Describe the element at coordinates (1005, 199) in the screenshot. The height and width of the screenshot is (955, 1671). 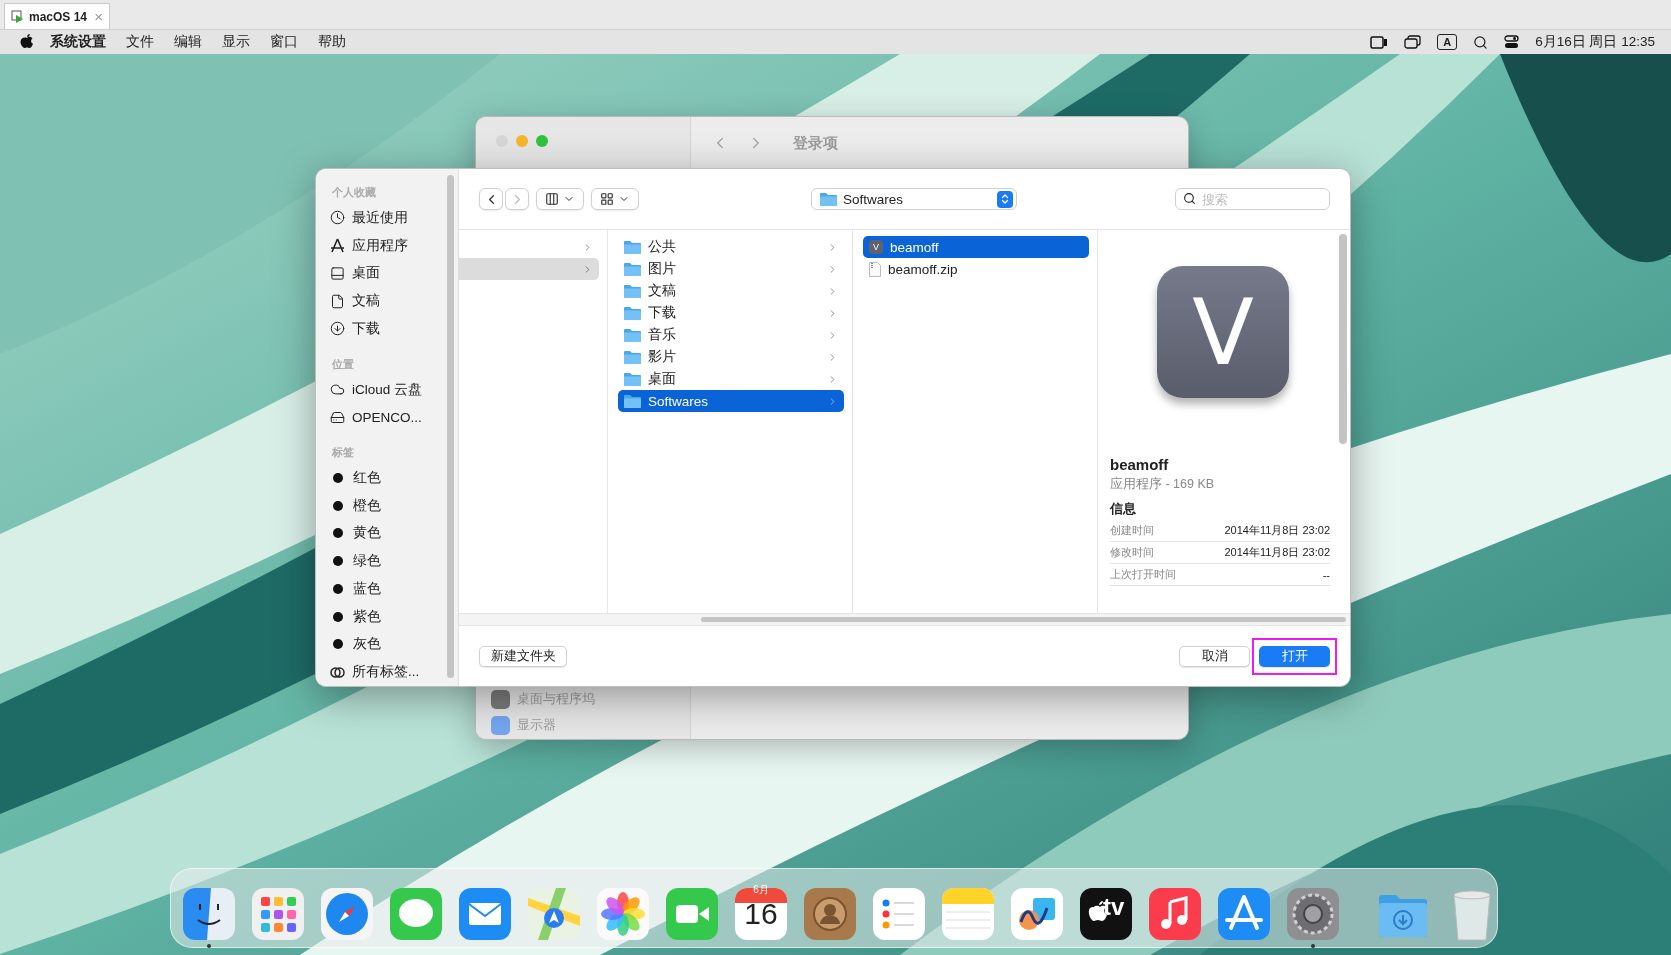
I see `stepper-icon` at that location.